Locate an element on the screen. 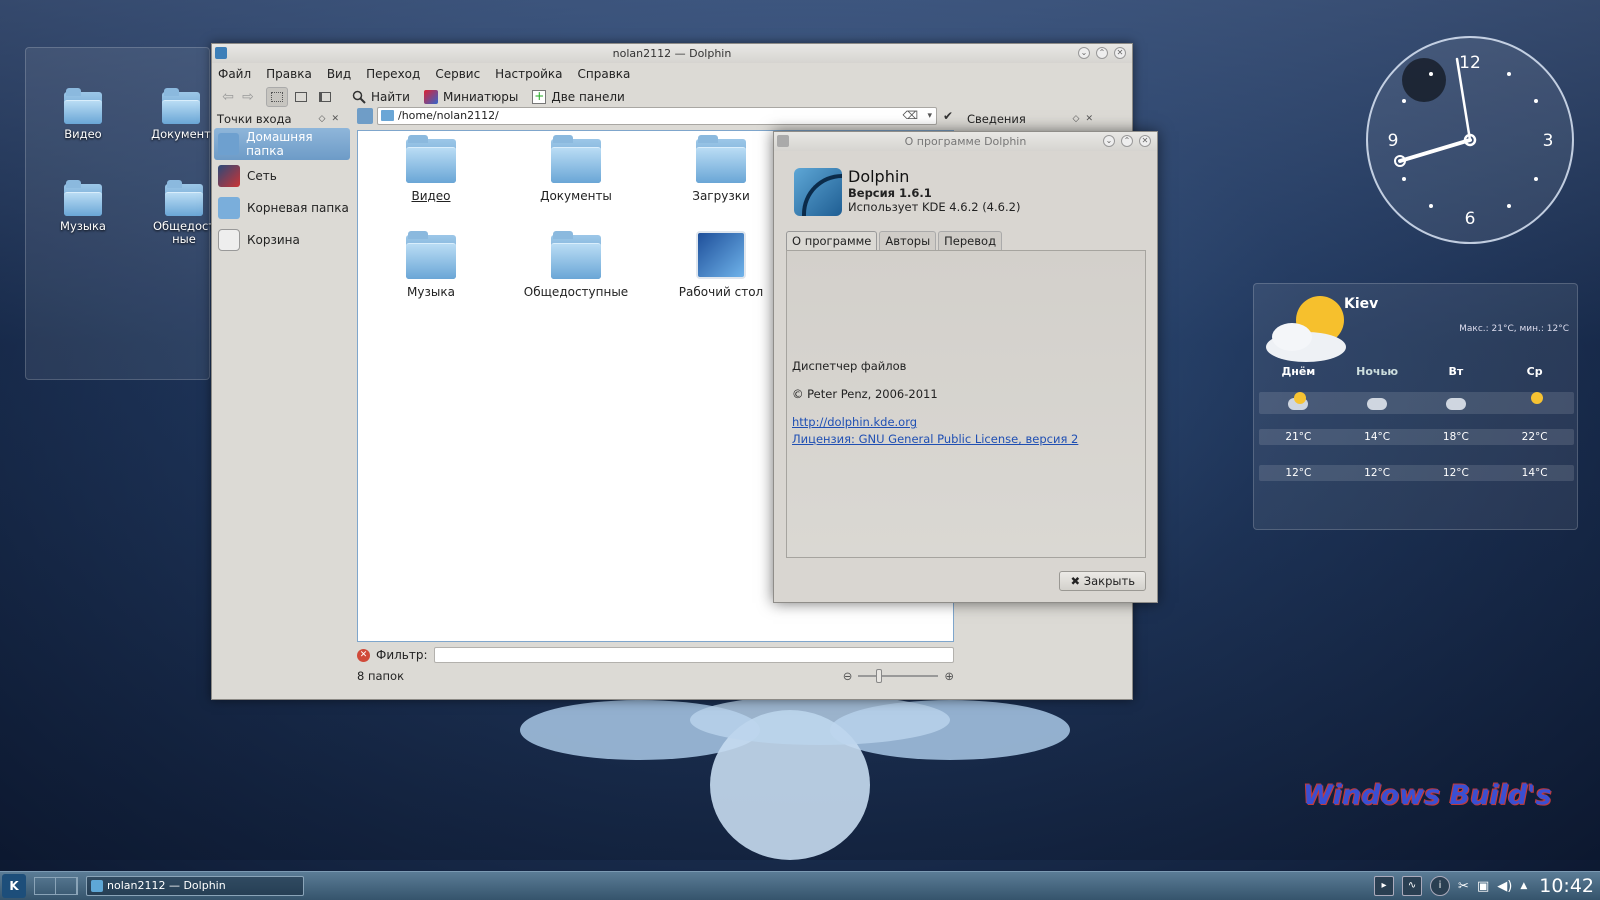  weather-high-temp: 14°C is located at coordinates (1377, 437).